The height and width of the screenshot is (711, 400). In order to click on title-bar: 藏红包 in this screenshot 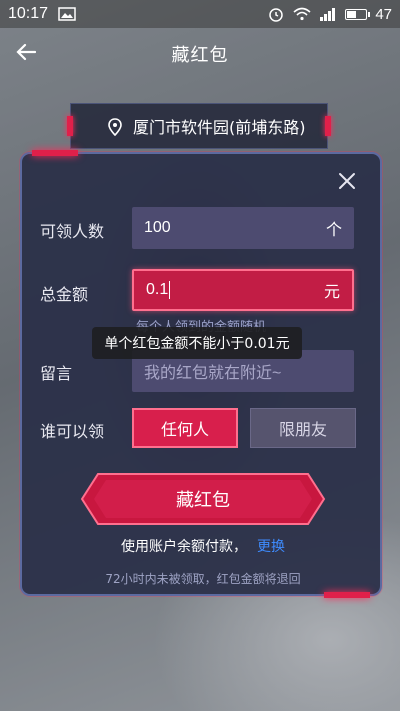, I will do `click(200, 54)`.